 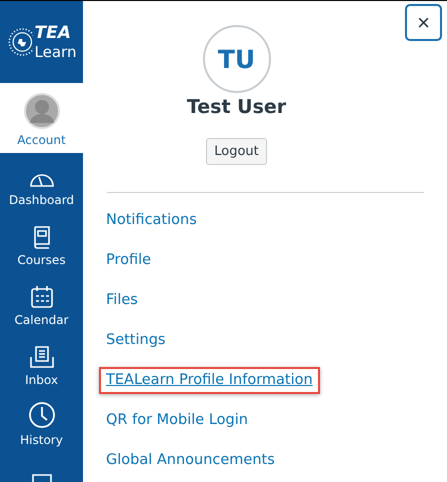 I want to click on calendar-icon, so click(x=42, y=297).